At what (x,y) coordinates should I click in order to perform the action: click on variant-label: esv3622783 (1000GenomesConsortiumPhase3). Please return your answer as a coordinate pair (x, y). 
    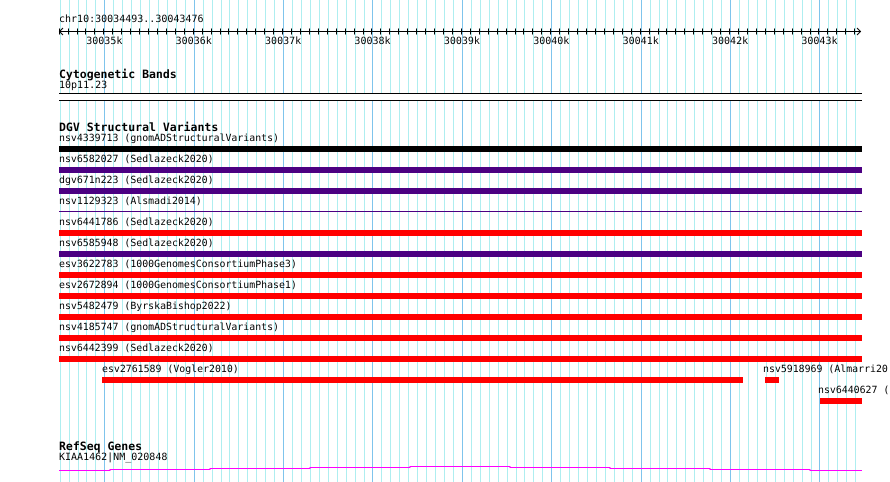
    Looking at the image, I should click on (178, 265).